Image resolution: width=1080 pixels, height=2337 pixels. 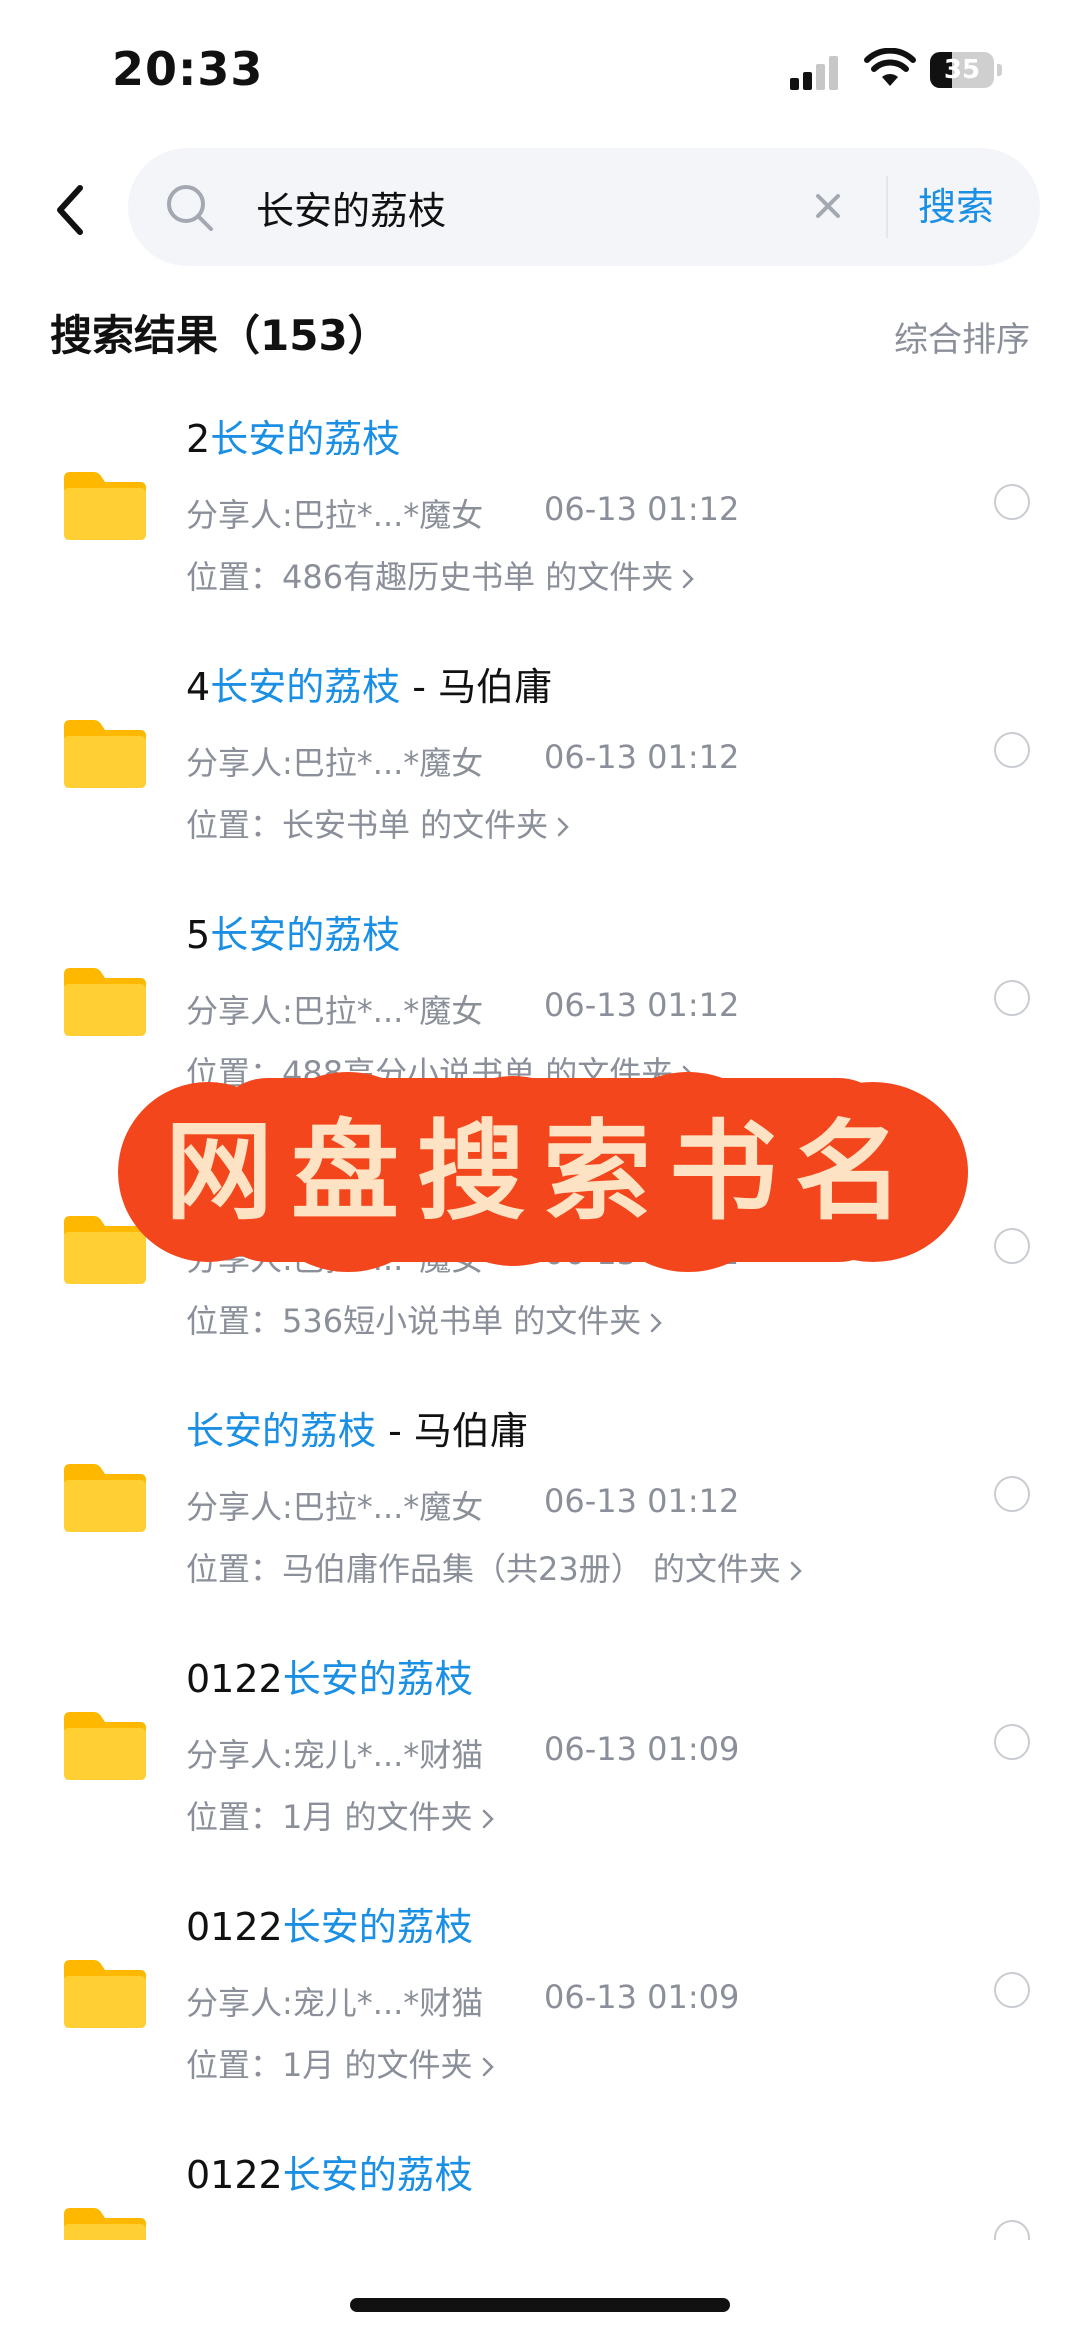 What do you see at coordinates (540, 2305) in the screenshot?
I see `home-indicator` at bounding box center [540, 2305].